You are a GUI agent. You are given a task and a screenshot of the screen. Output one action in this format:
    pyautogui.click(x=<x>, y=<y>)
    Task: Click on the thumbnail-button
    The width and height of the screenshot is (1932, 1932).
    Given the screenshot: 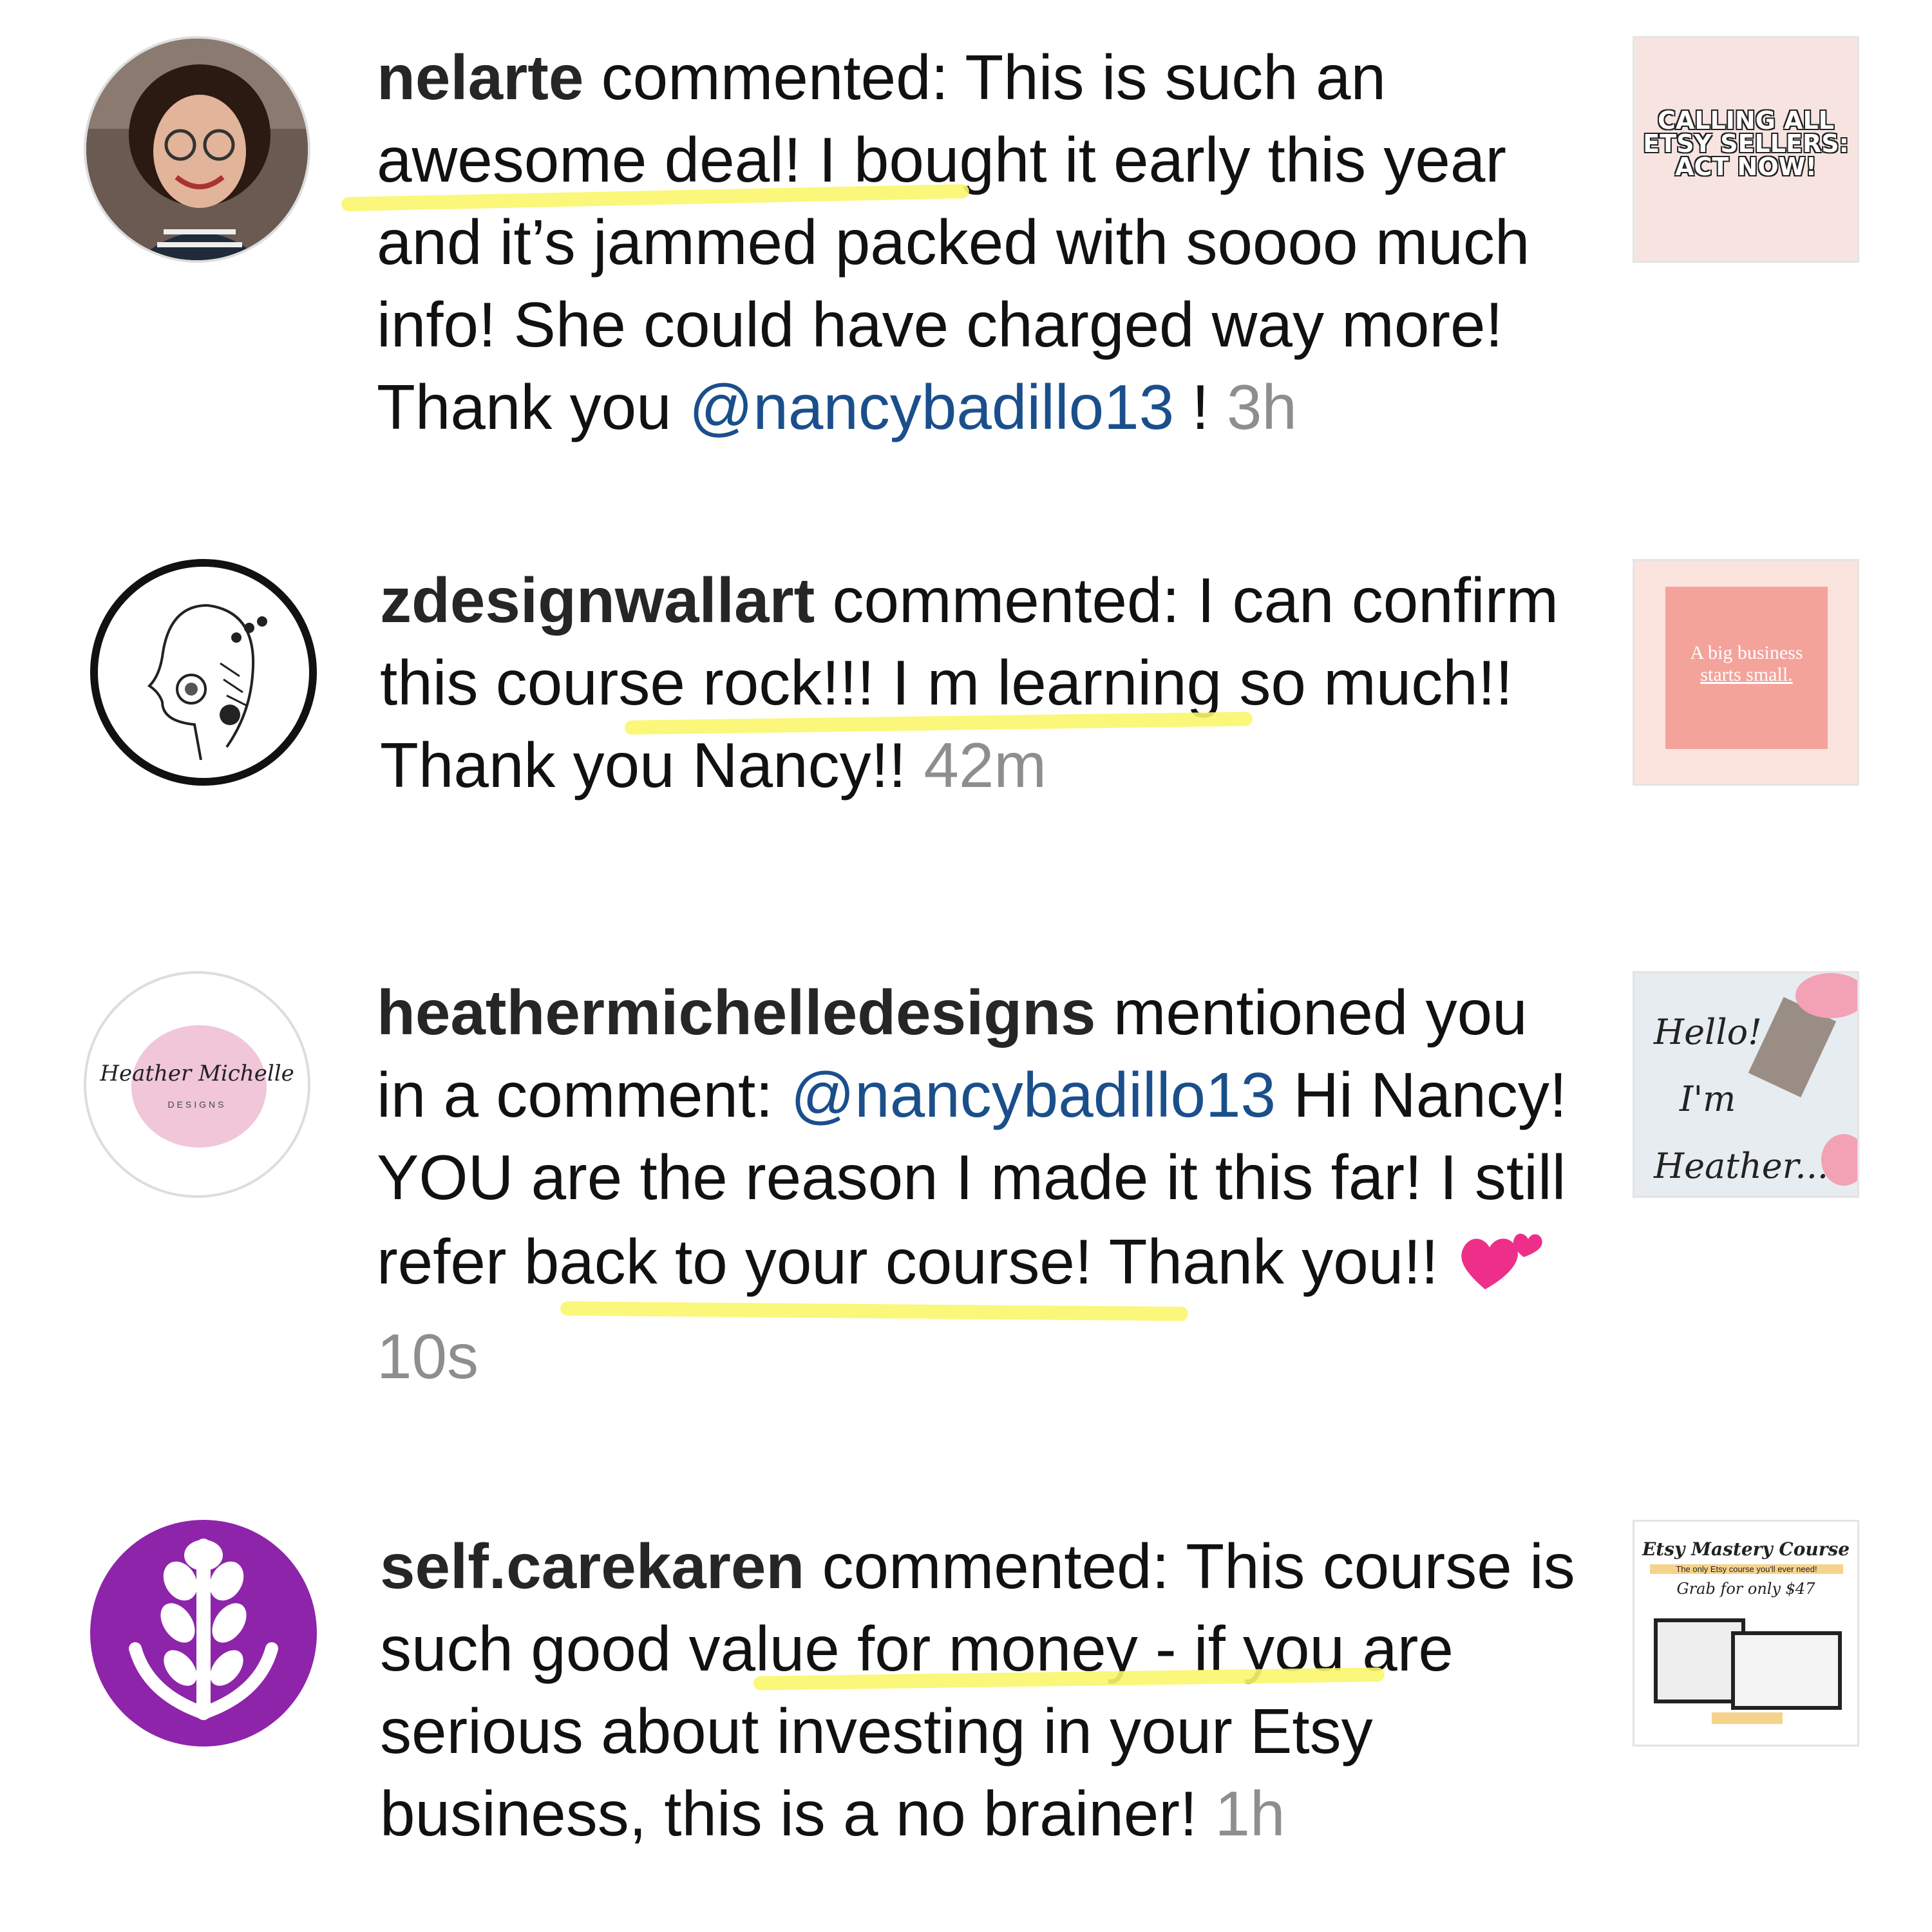 What is the action you would take?
    pyautogui.click(x=1748, y=1718)
    